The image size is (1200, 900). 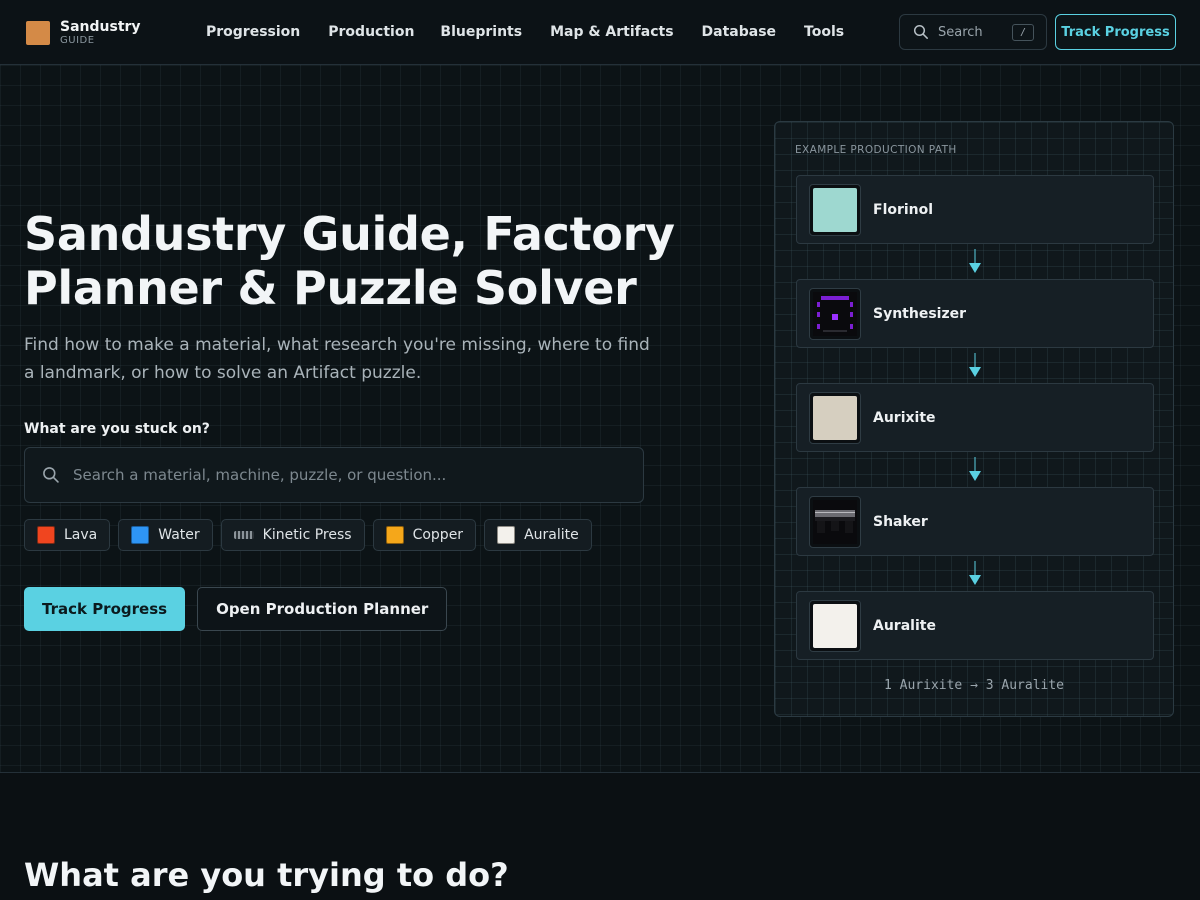 What do you see at coordinates (973, 685) in the screenshot?
I see `conversion-ratio: 1 Aurixite → 3 Auralite` at bounding box center [973, 685].